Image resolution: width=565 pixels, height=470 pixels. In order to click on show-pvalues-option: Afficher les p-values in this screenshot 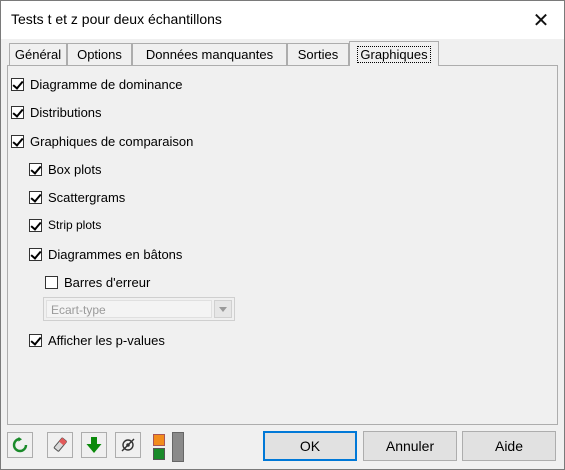, I will do `click(97, 340)`.